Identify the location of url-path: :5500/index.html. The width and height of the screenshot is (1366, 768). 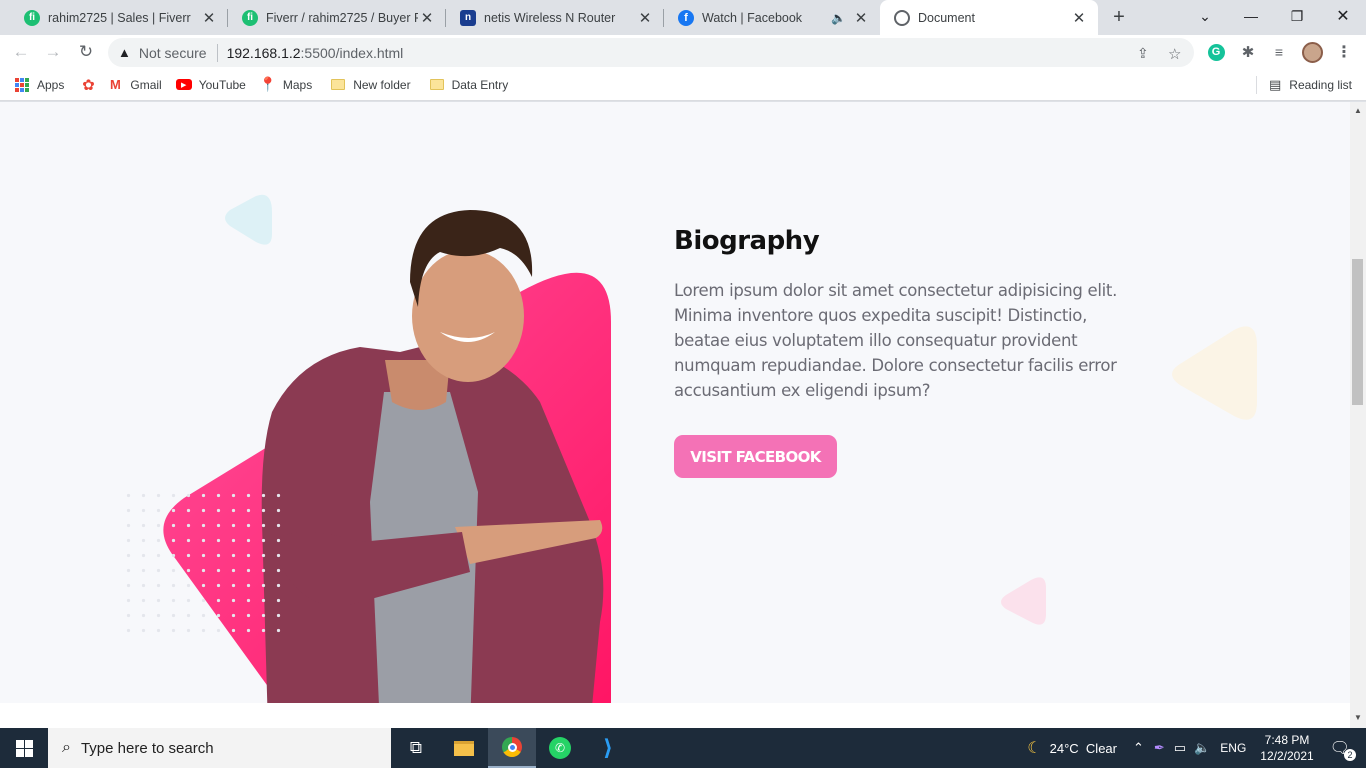
(352, 52).